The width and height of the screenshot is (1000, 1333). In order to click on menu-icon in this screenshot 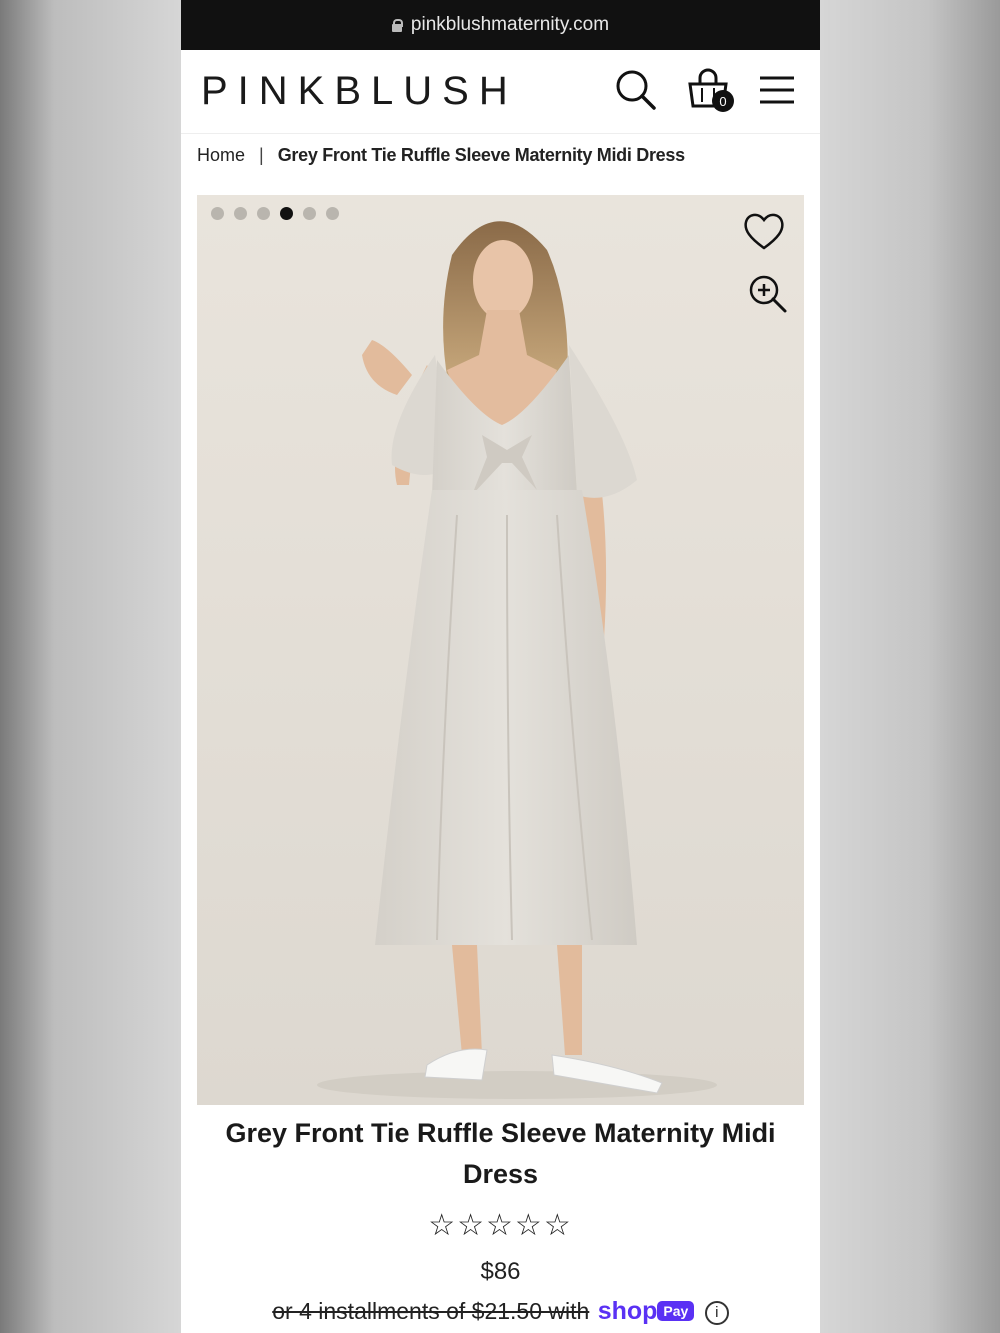, I will do `click(780, 90)`.